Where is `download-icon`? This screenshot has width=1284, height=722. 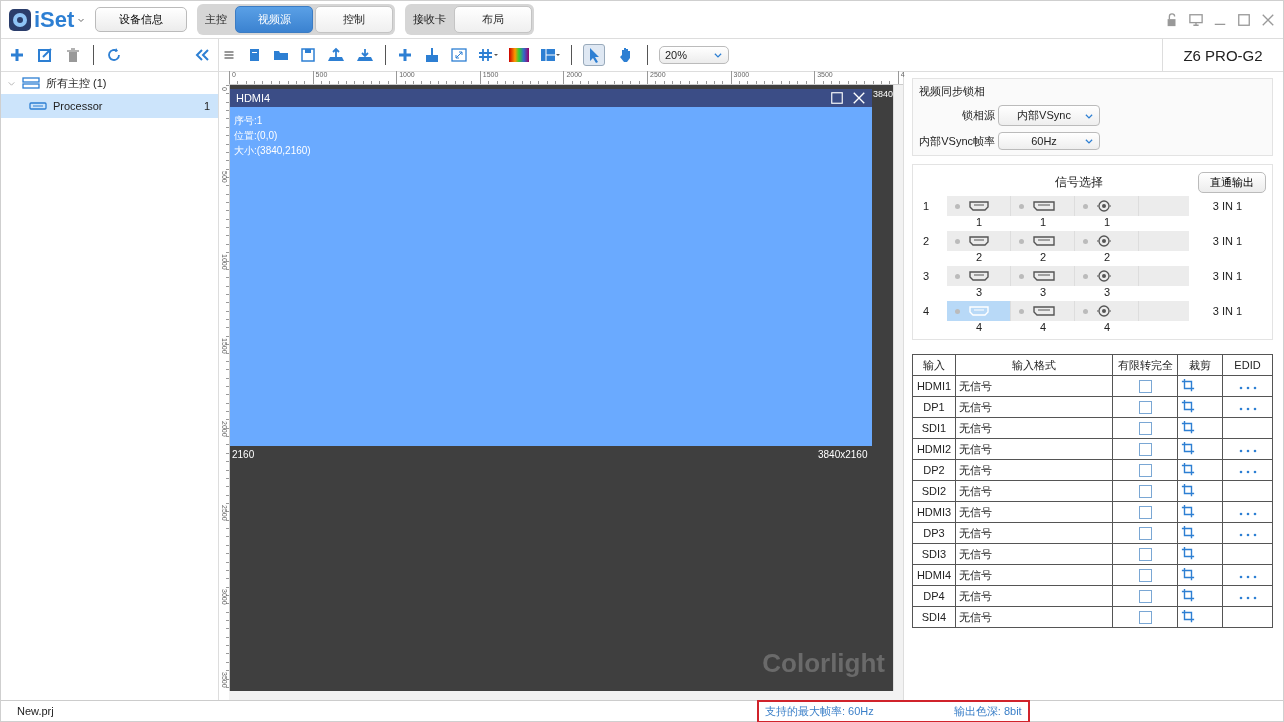
download-icon is located at coordinates (365, 55).